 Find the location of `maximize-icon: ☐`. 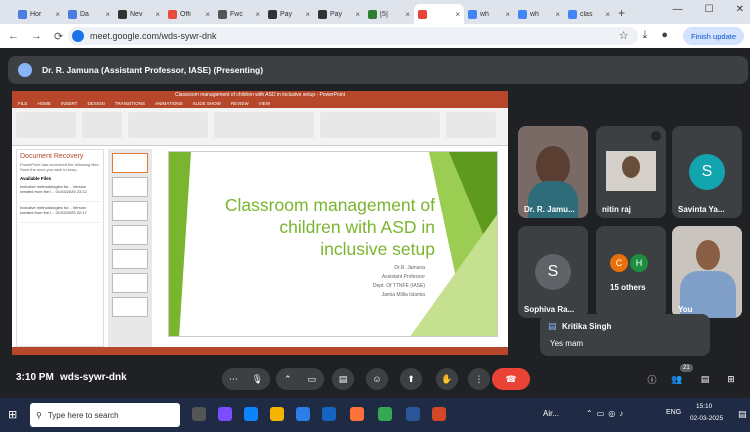

maximize-icon: ☐ is located at coordinates (709, 9).